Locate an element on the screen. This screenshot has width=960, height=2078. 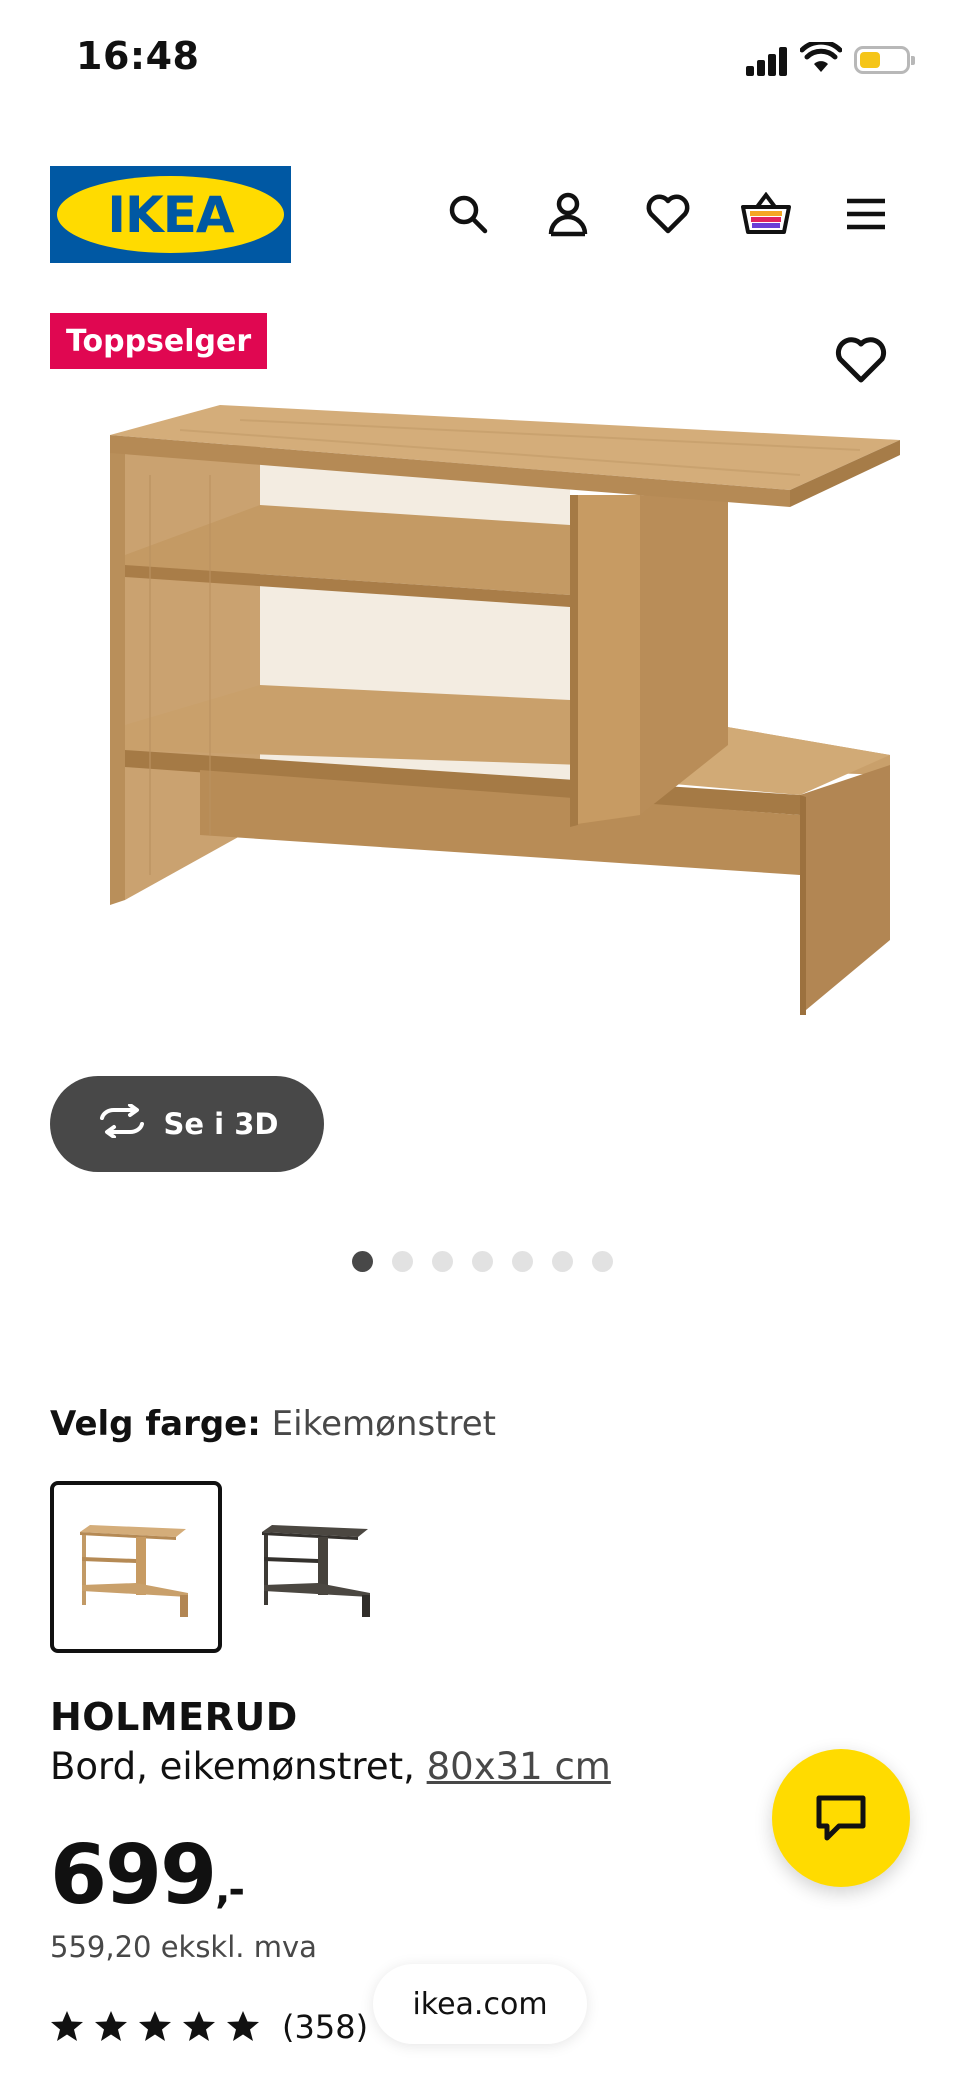
view-in-3d-button: Se i 3D is located at coordinates (187, 1124).